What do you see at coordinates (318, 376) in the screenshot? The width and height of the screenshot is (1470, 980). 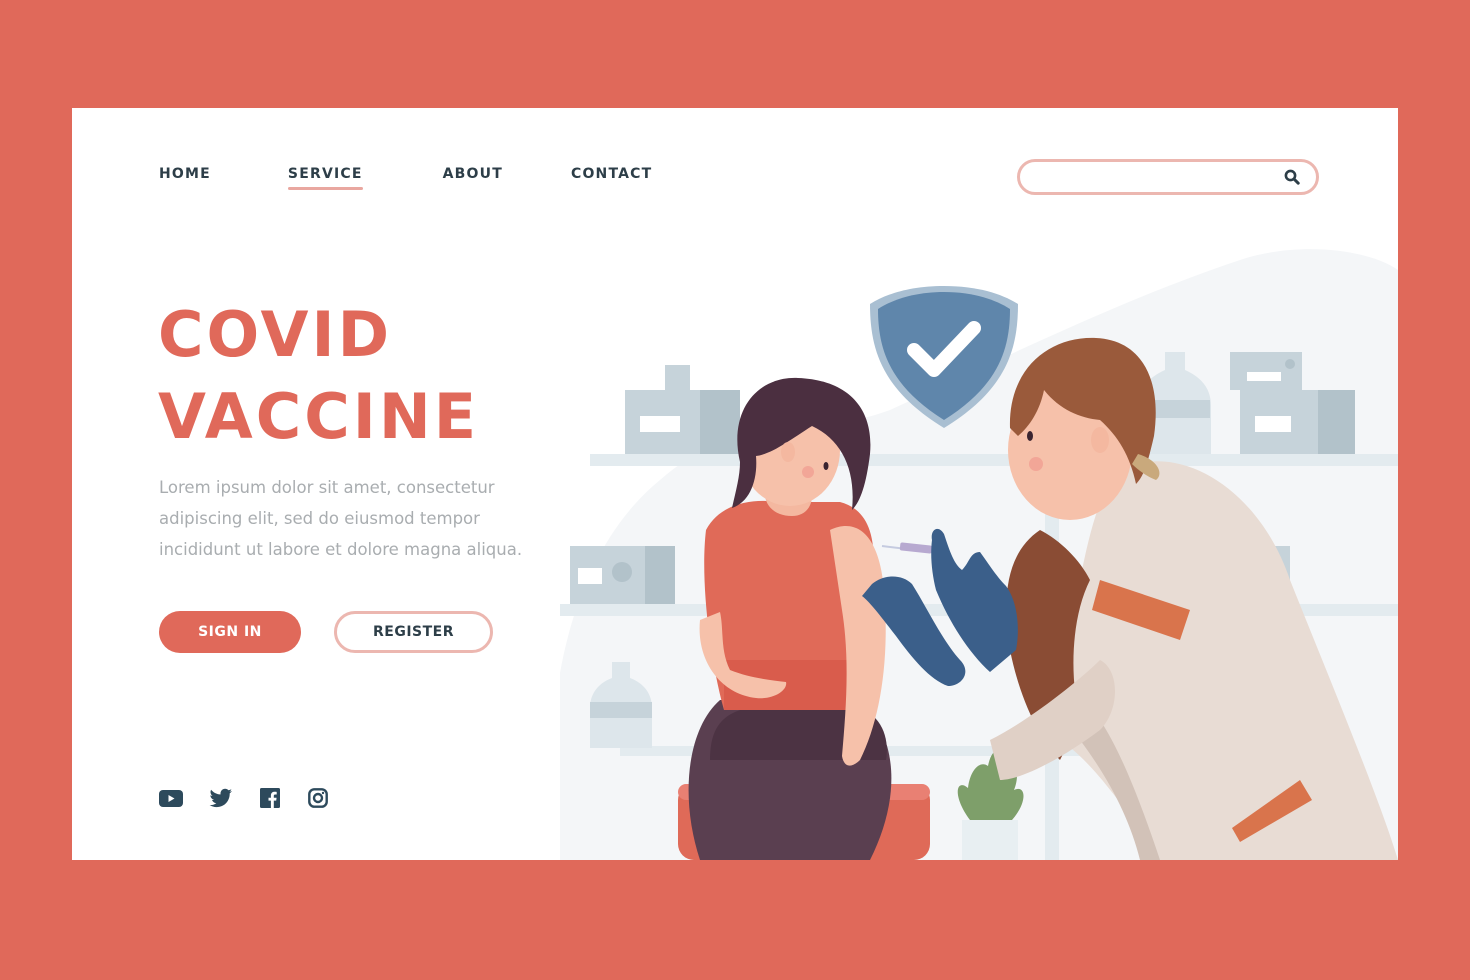 I see `page-title: COVID VACCINE` at bounding box center [318, 376].